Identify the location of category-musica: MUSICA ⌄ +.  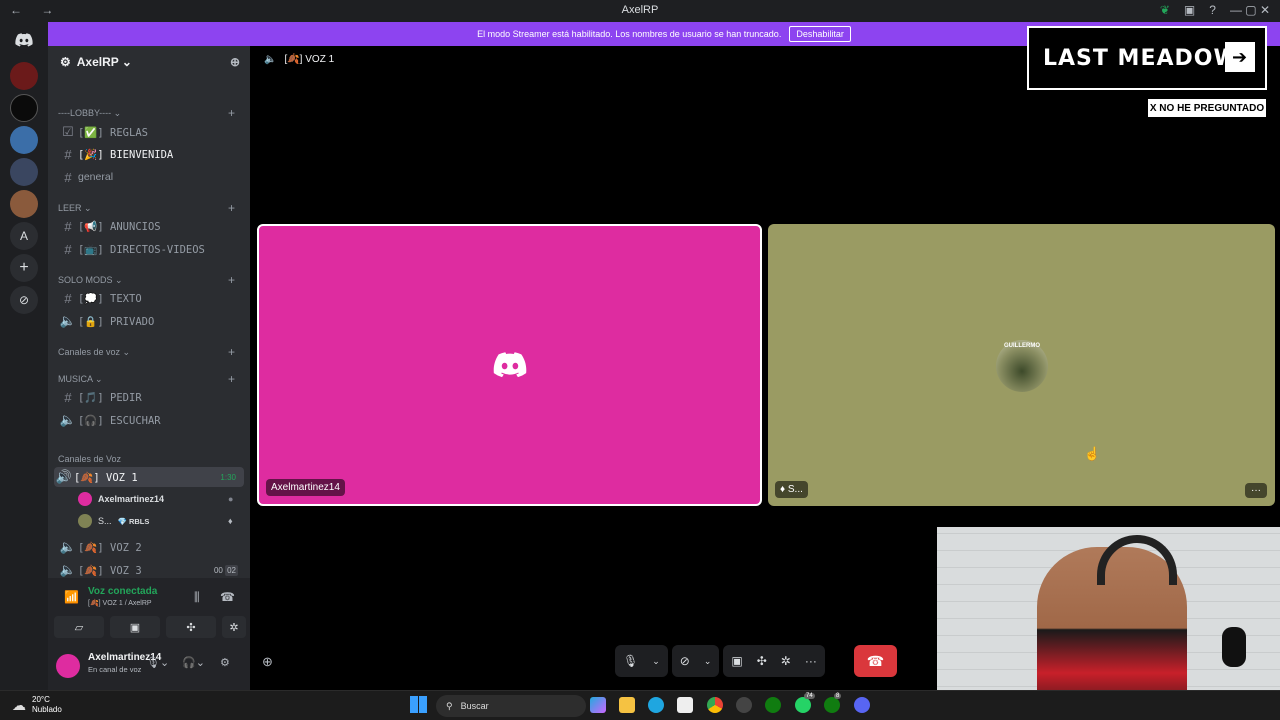
(146, 379).